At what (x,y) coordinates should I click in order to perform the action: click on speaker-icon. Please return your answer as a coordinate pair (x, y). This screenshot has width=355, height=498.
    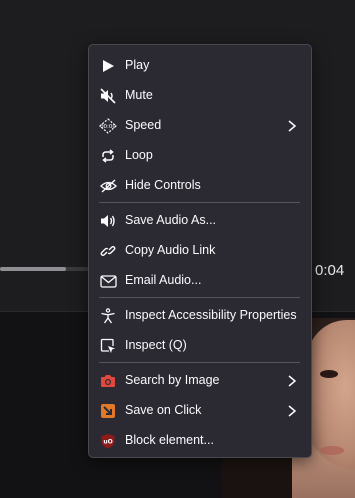
    Looking at the image, I should click on (108, 221).